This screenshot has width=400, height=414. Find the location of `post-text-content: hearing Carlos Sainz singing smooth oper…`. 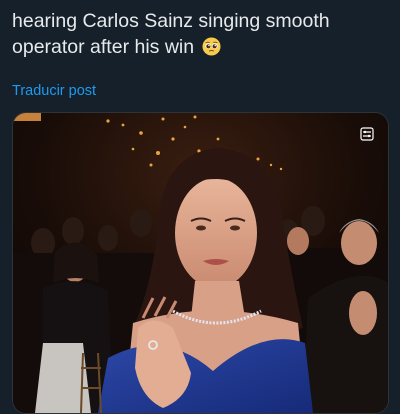

post-text-content: hearing Carlos Sainz singing smooth oper… is located at coordinates (171, 34).